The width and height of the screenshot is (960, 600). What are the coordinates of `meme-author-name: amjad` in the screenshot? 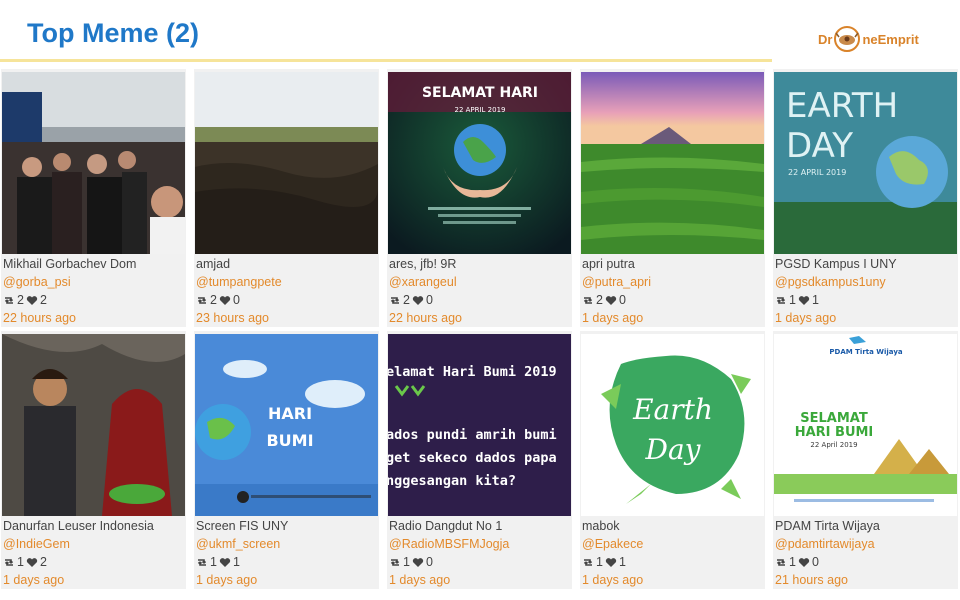 It's located at (213, 264).